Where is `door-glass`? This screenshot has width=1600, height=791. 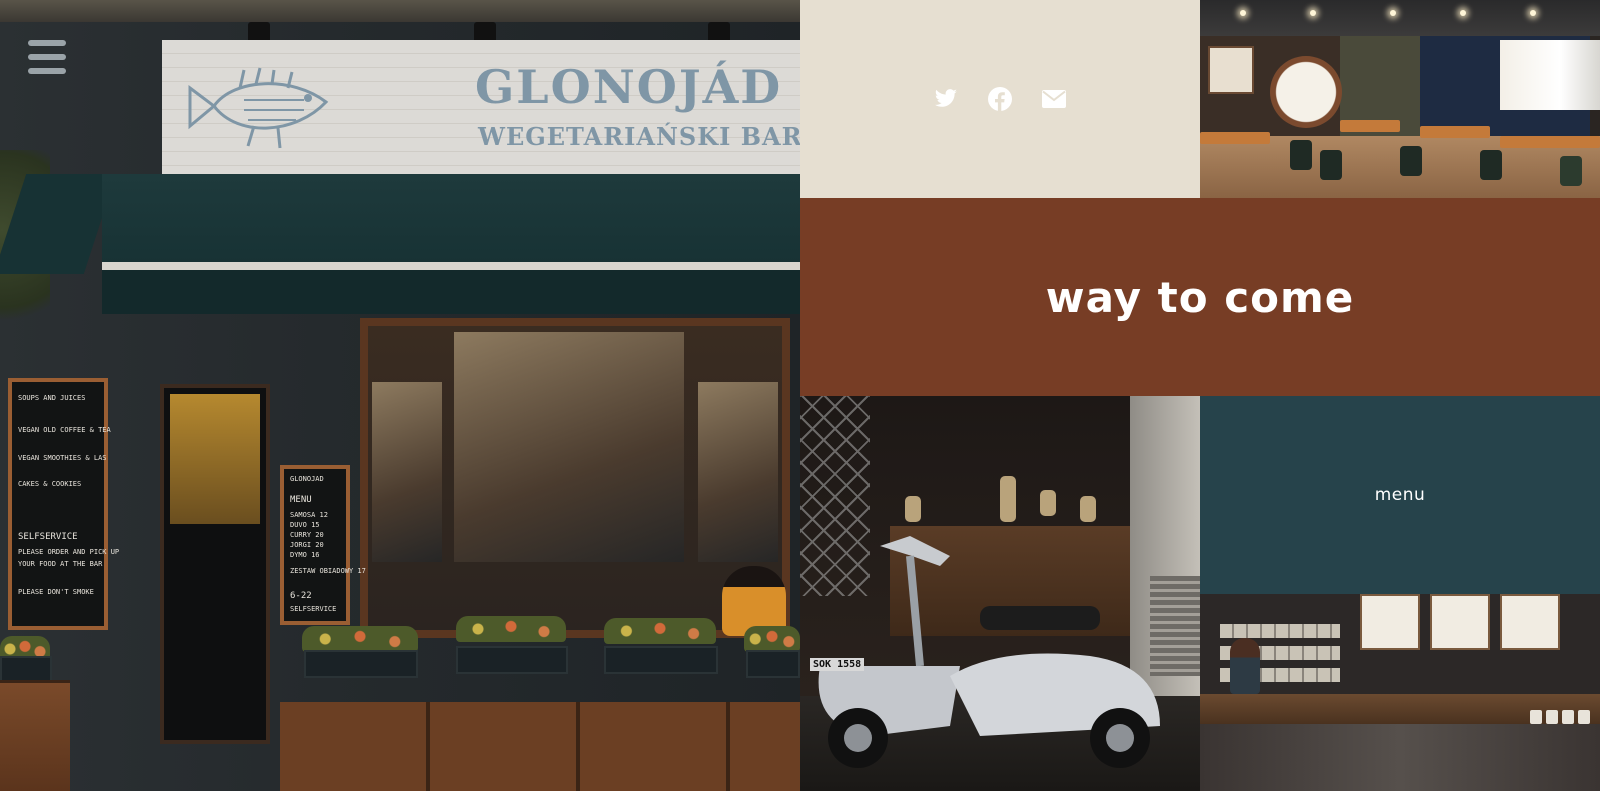
door-glass is located at coordinates (215, 459).